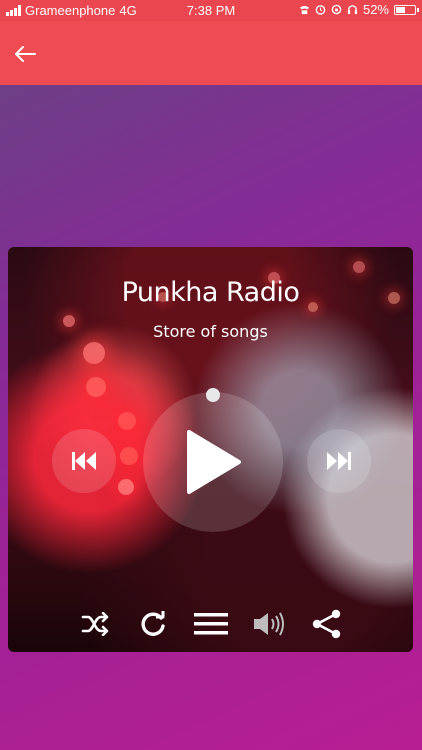 This screenshot has height=750, width=422. What do you see at coordinates (210, 292) in the screenshot?
I see `station-title: Punkha Radio` at bounding box center [210, 292].